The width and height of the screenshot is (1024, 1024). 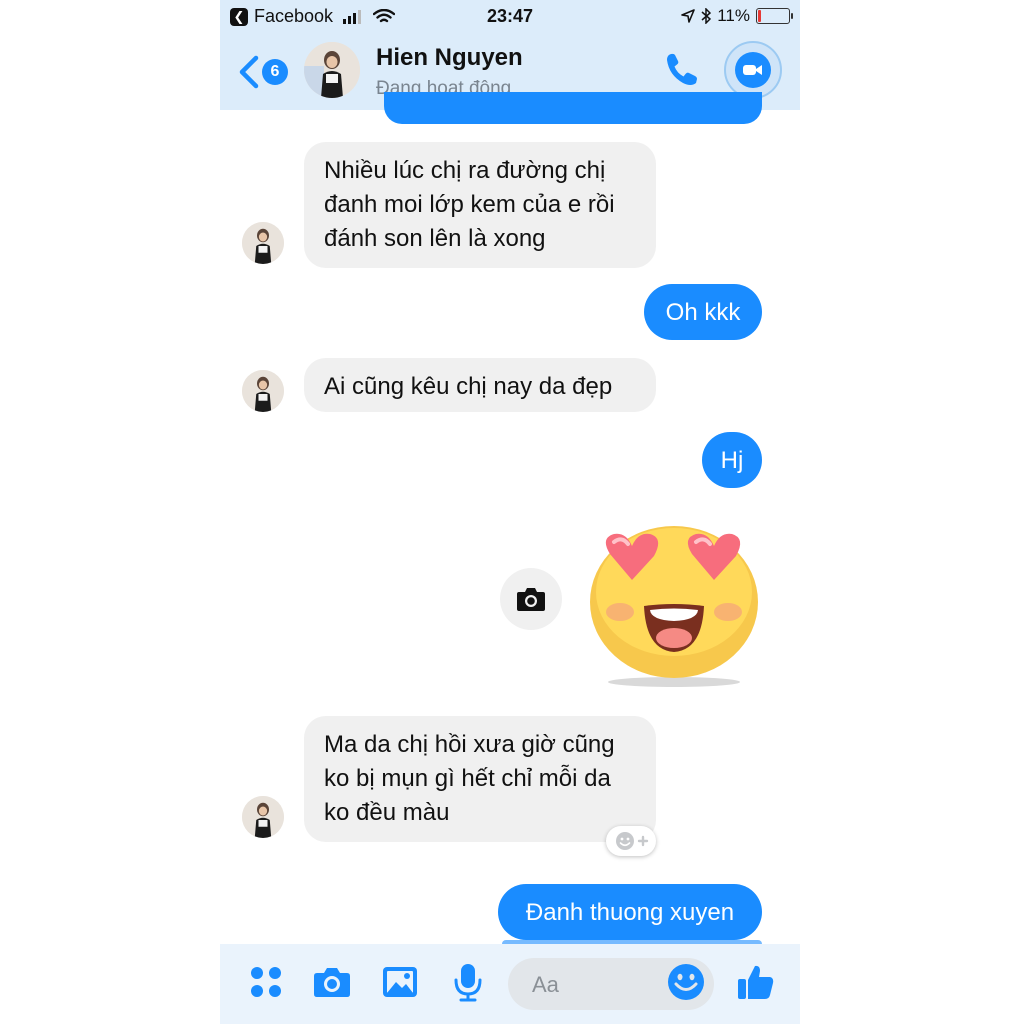 What do you see at coordinates (573, 108) in the screenshot?
I see `previous-message-tail` at bounding box center [573, 108].